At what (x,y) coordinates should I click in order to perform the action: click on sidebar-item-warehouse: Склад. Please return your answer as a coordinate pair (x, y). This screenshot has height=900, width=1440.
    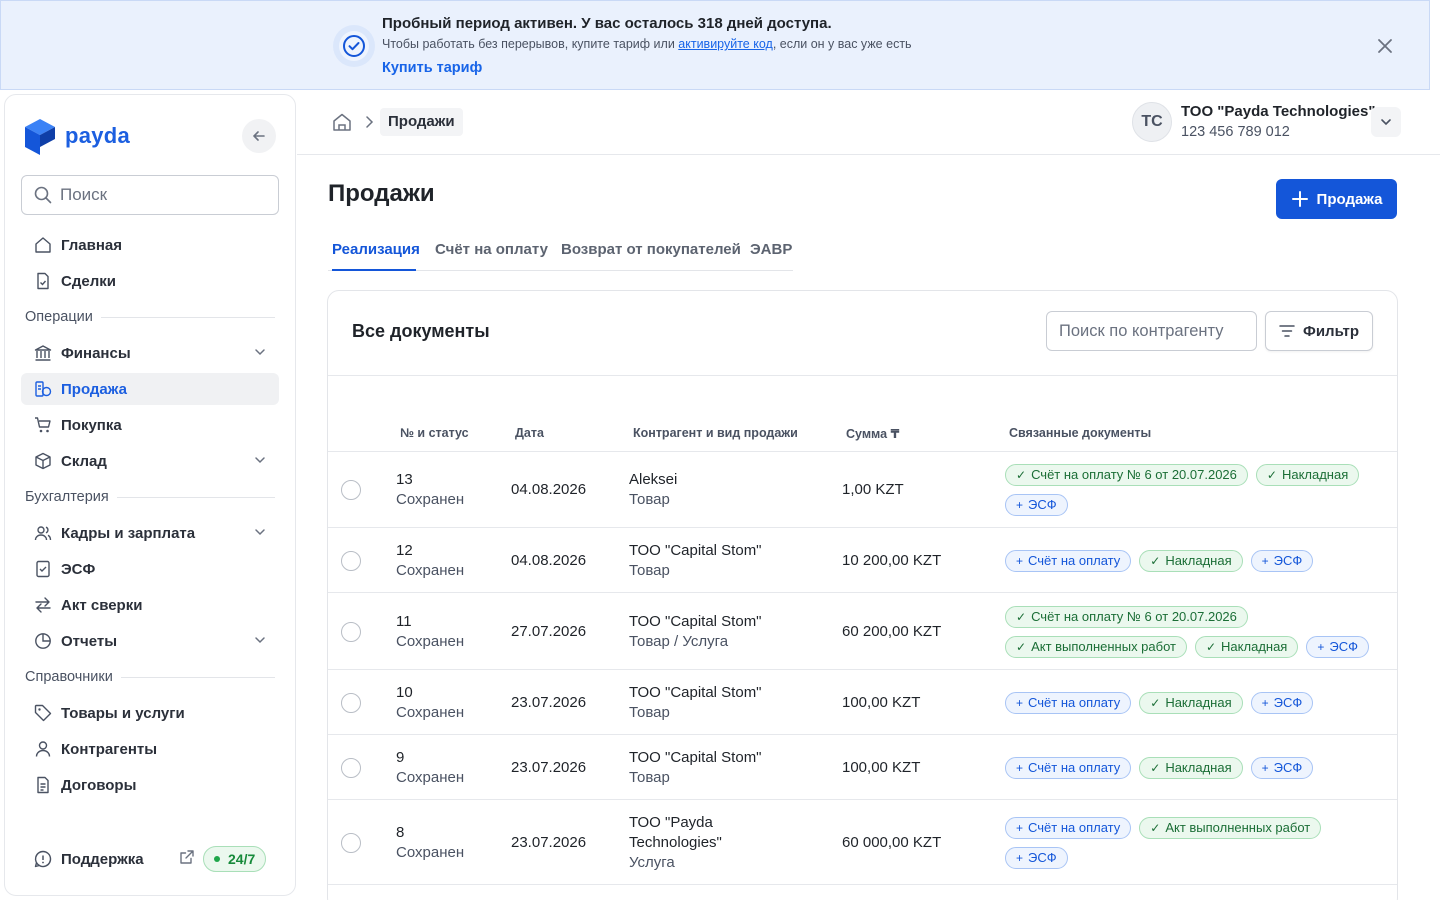
    Looking at the image, I should click on (150, 461).